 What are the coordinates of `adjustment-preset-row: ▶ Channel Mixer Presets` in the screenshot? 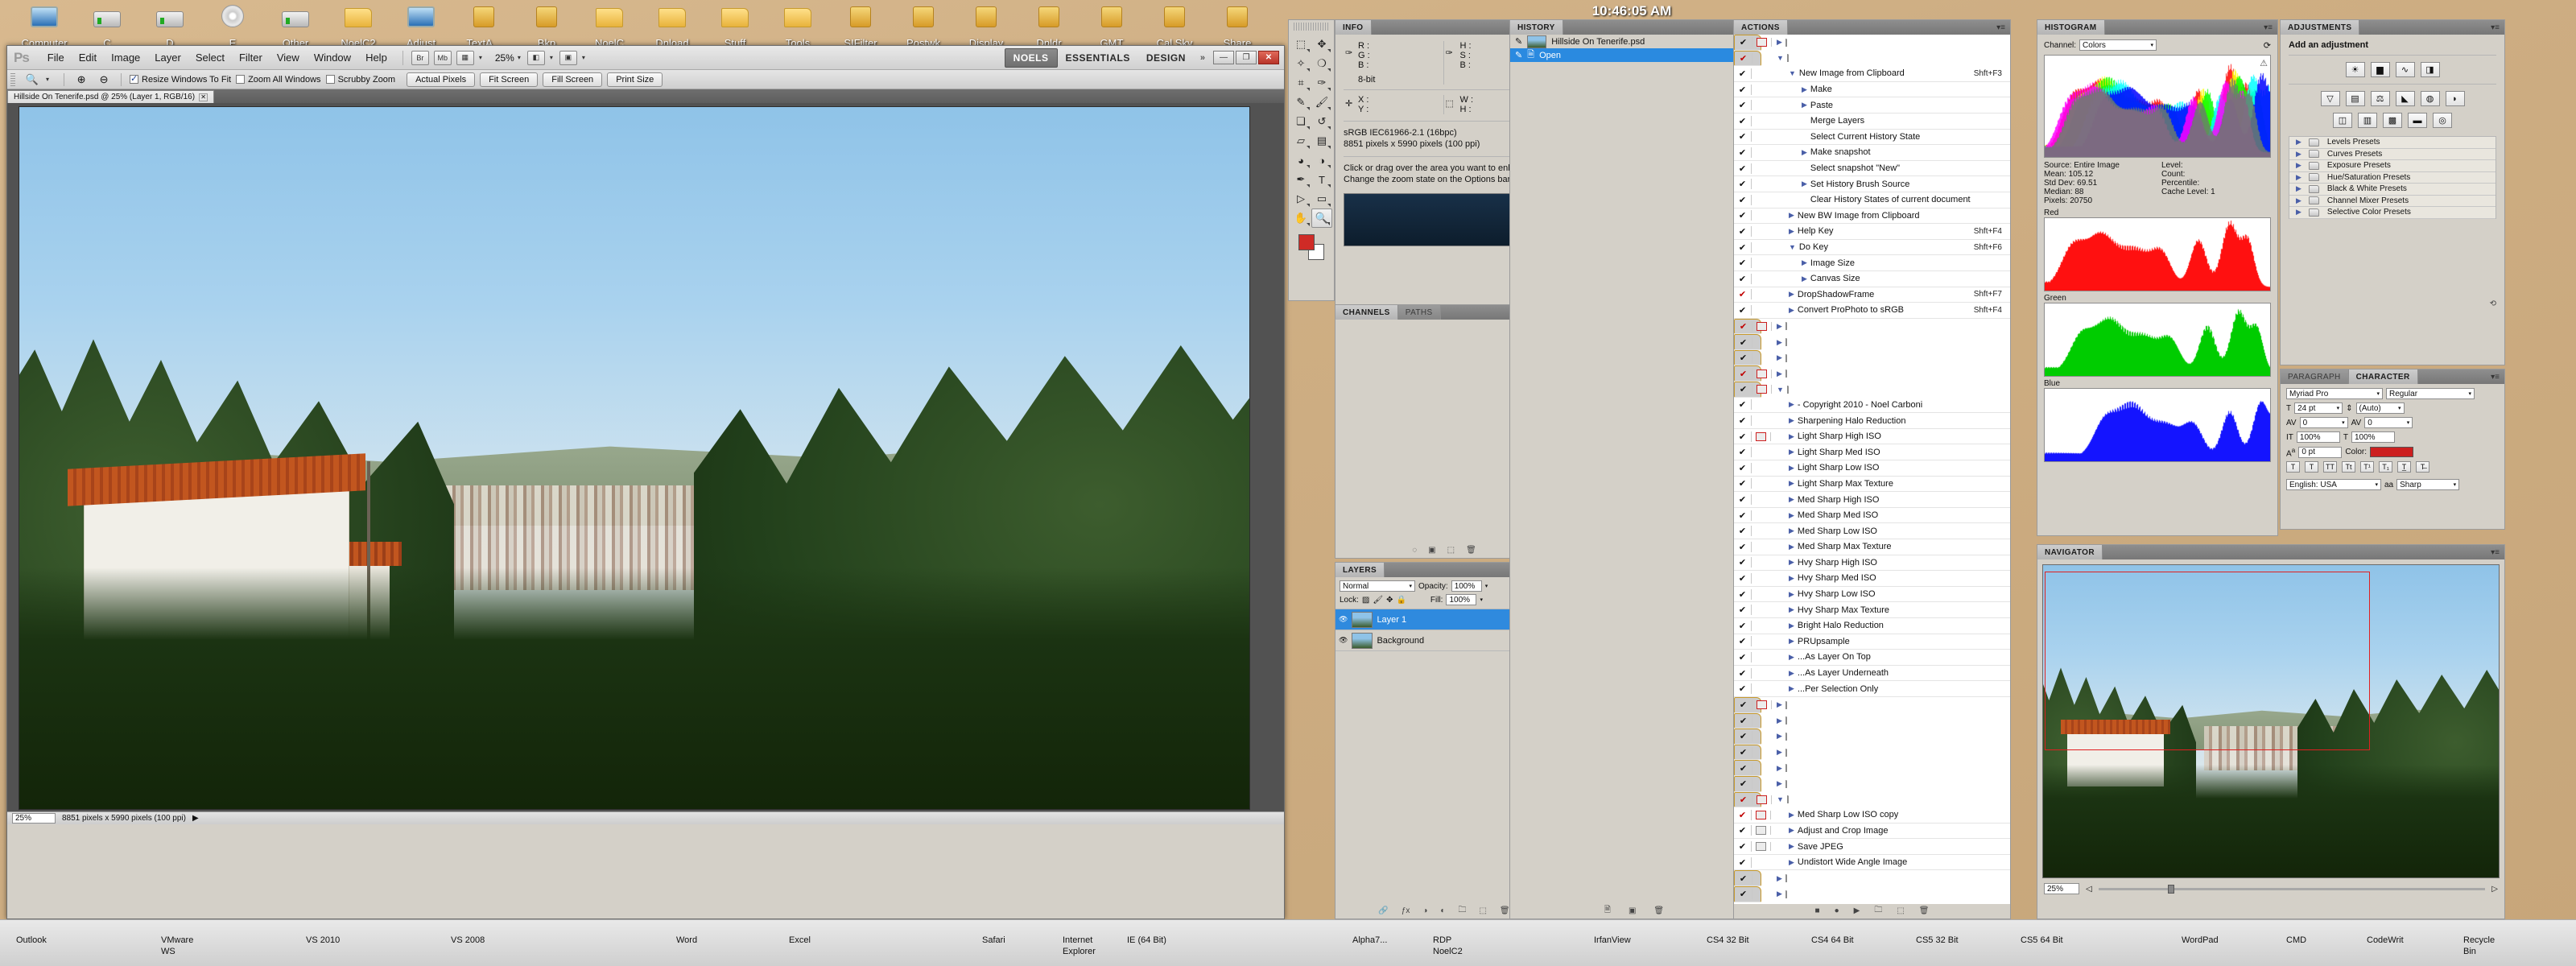 It's located at (2392, 201).